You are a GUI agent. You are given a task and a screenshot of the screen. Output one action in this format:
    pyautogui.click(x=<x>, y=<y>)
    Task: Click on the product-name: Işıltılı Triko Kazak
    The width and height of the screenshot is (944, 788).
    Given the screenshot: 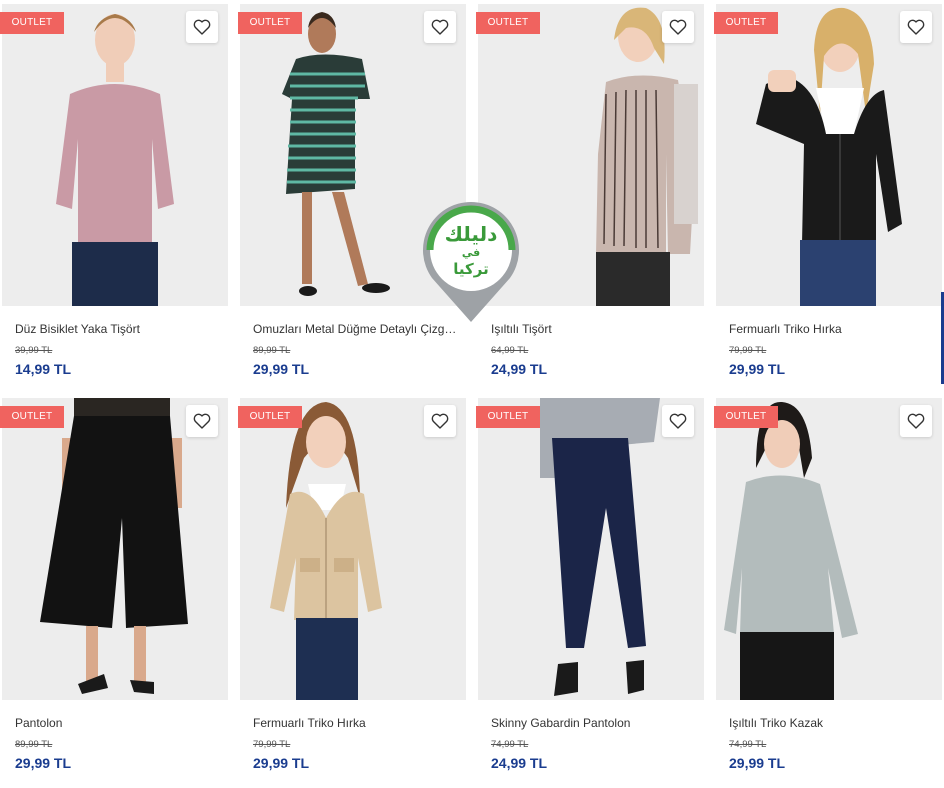 What is the action you would take?
    pyautogui.click(x=831, y=723)
    